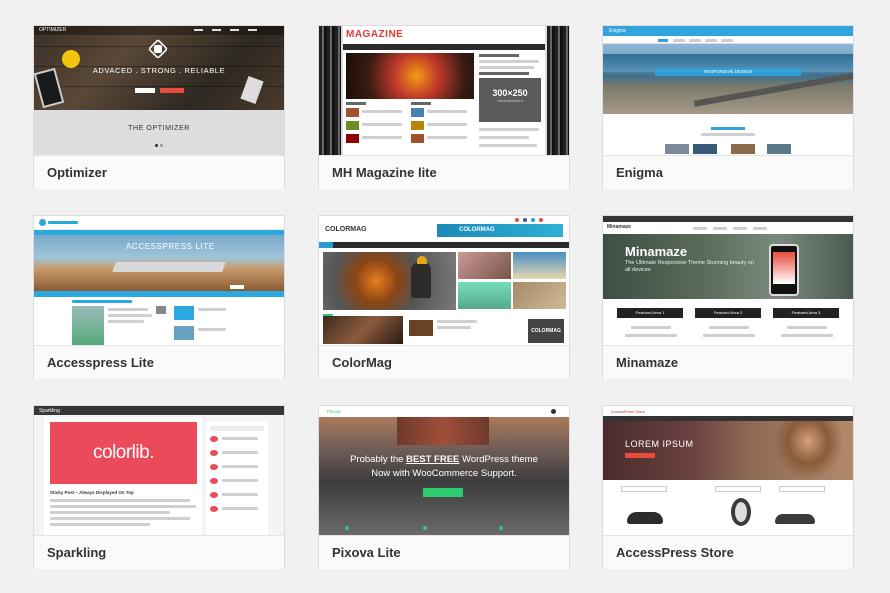  What do you see at coordinates (92, 492) in the screenshot?
I see `post-title: Sticky Post – Always Displayed On Top` at bounding box center [92, 492].